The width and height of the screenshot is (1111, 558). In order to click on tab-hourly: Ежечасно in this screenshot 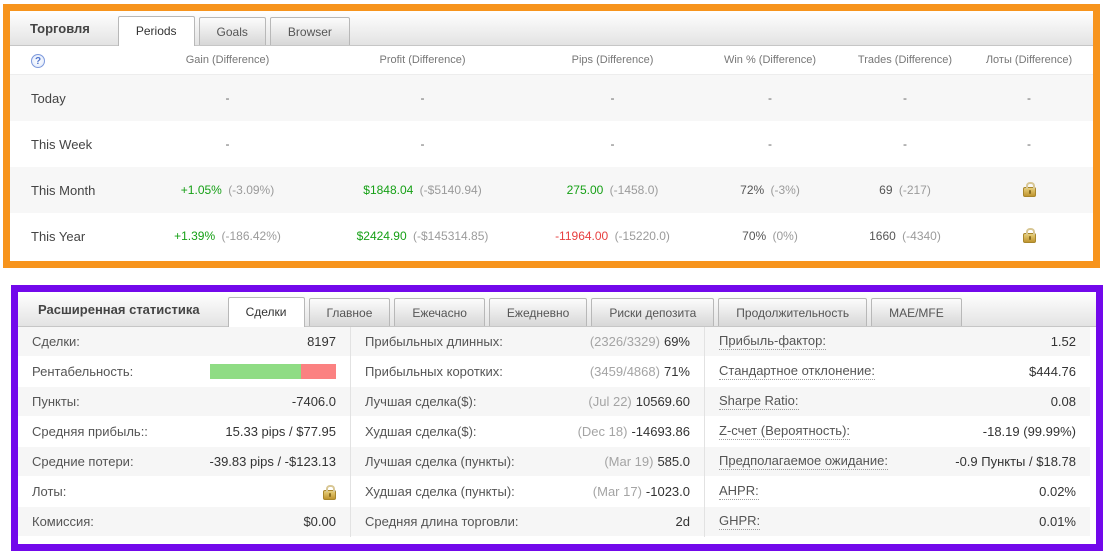, I will do `click(439, 312)`.